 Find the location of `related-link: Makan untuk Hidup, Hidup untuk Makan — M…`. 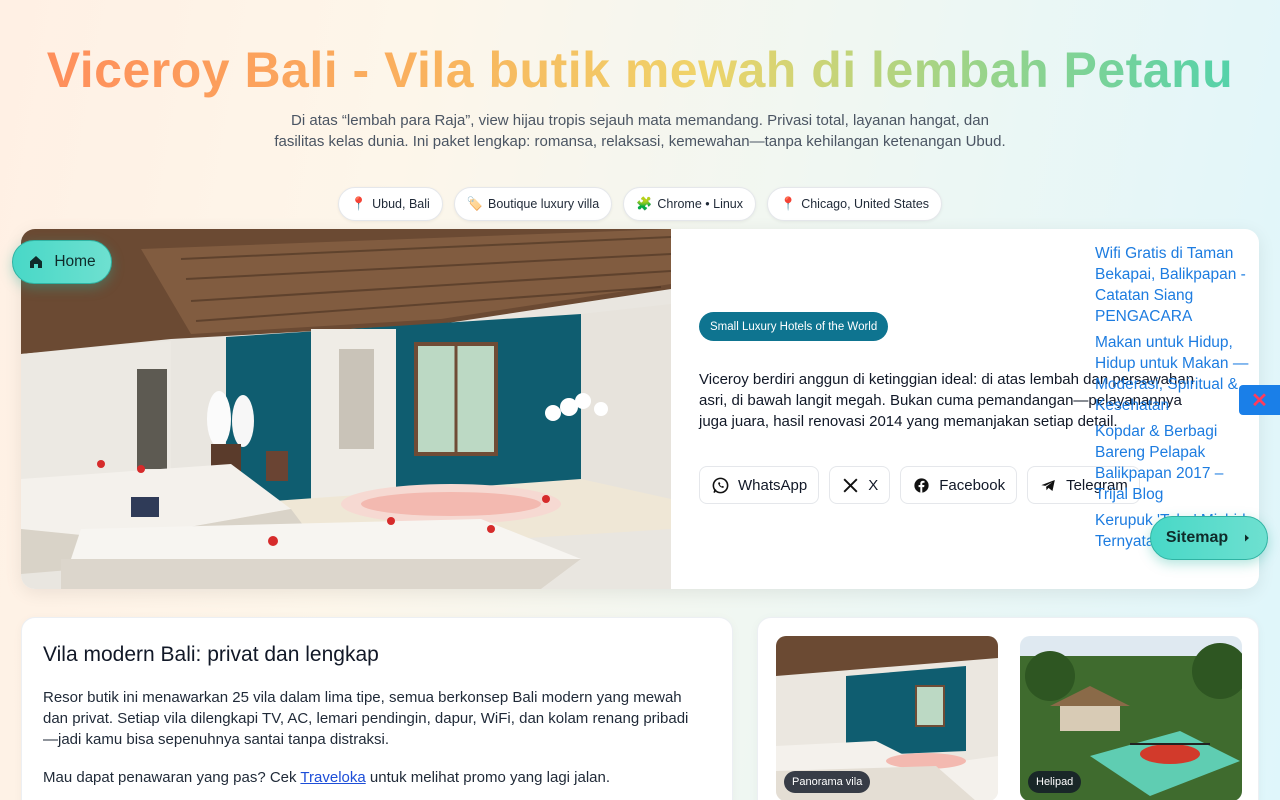

related-link: Makan untuk Hidup, Hidup untuk Makan — M… is located at coordinates (1177, 374).